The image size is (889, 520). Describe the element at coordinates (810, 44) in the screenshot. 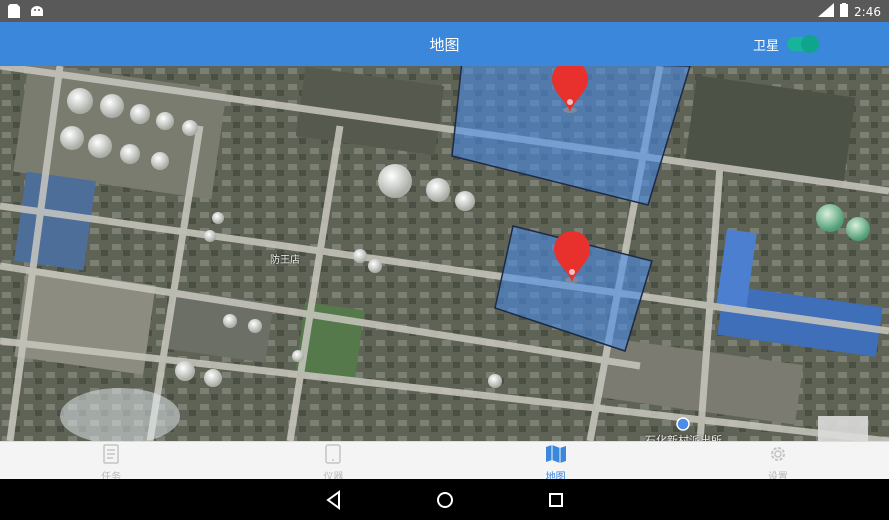

I see `toggle-knob` at that location.